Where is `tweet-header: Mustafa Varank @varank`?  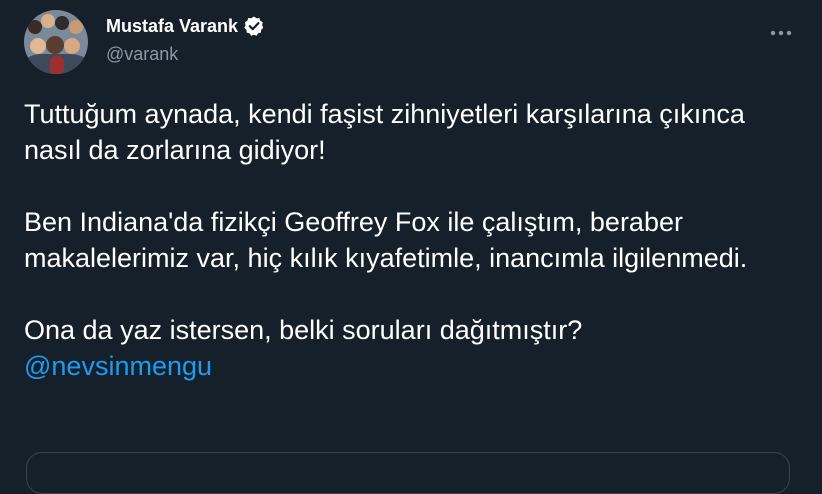 tweet-header: Mustafa Varank @varank is located at coordinates (411, 43).